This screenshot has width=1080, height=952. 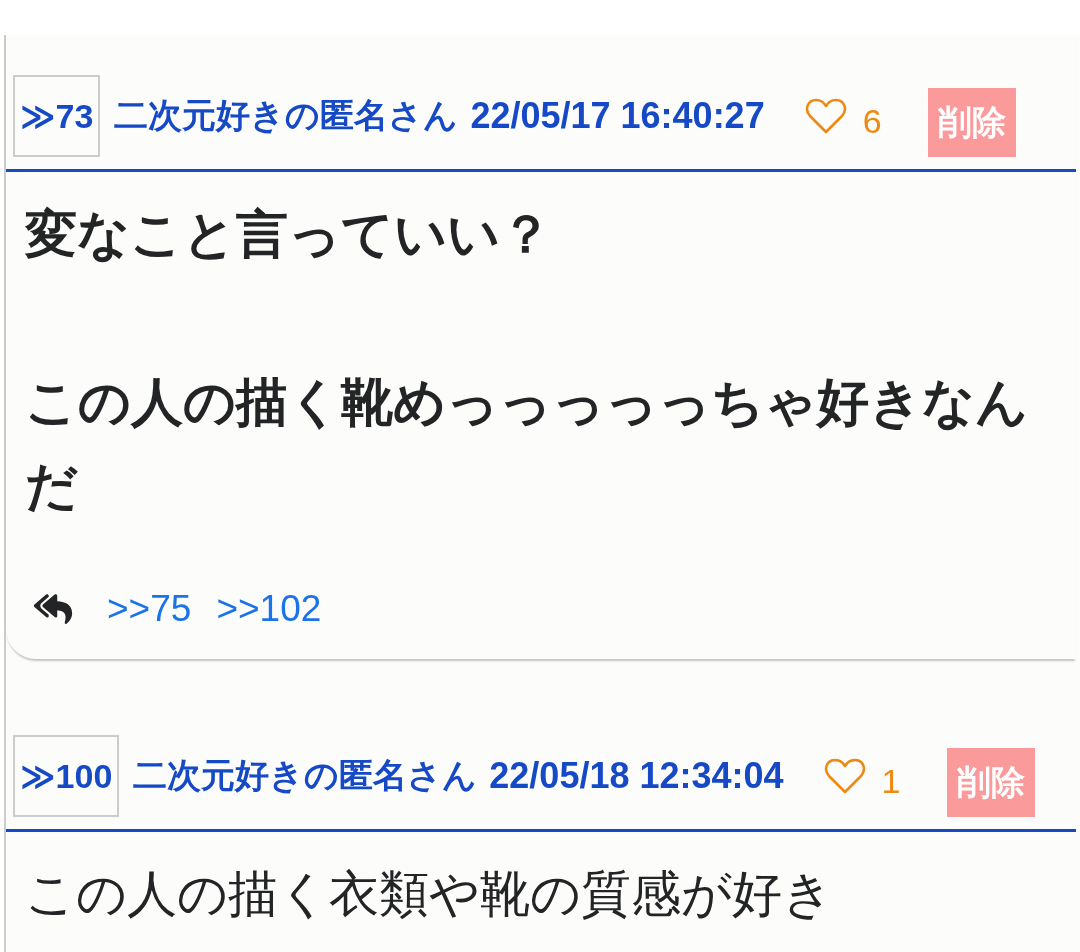 I want to click on post-date: 22/05/17 16:40:27, so click(x=617, y=116).